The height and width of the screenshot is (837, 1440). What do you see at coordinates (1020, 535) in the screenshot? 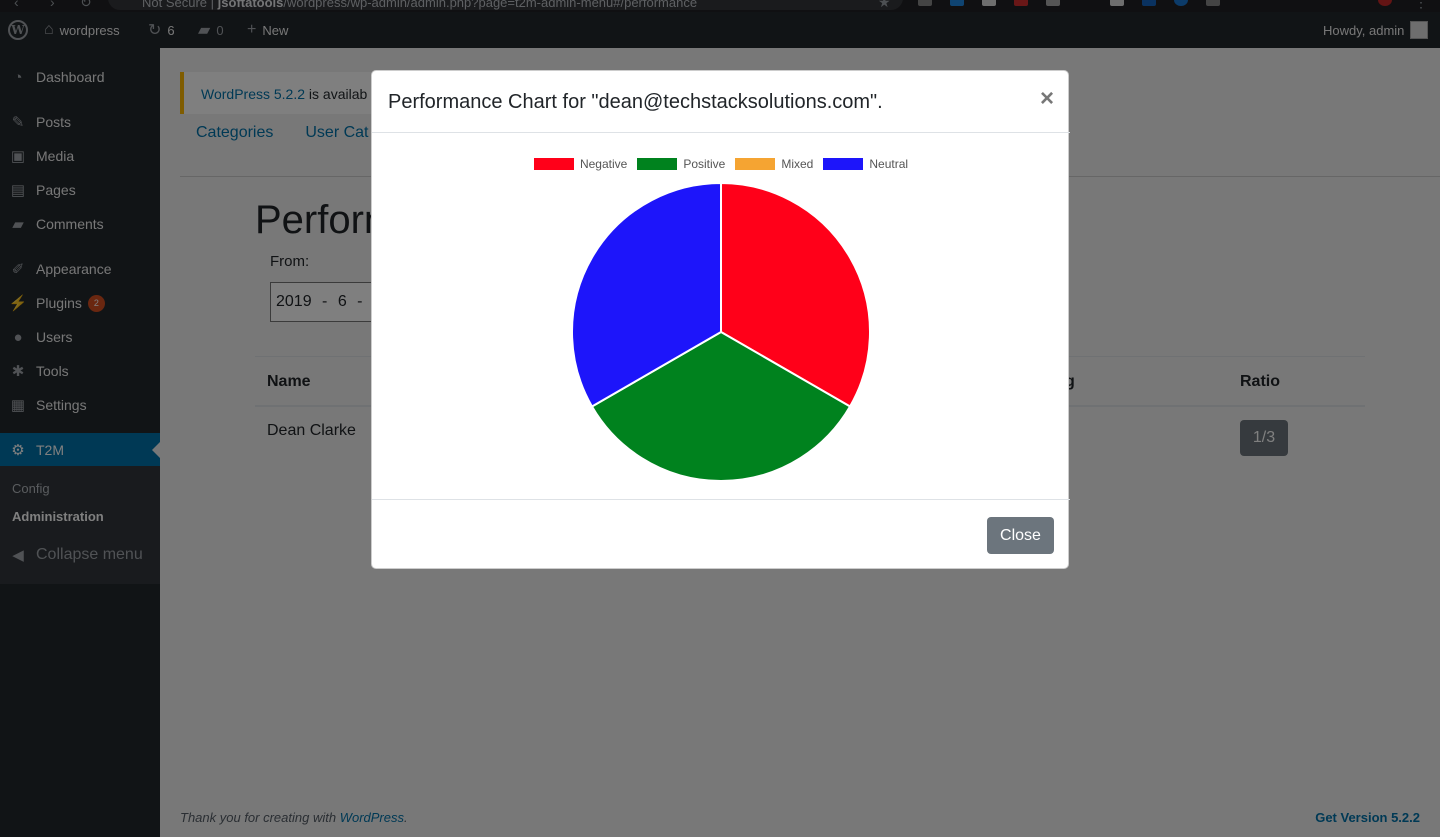
I see `close-button: Close` at bounding box center [1020, 535].